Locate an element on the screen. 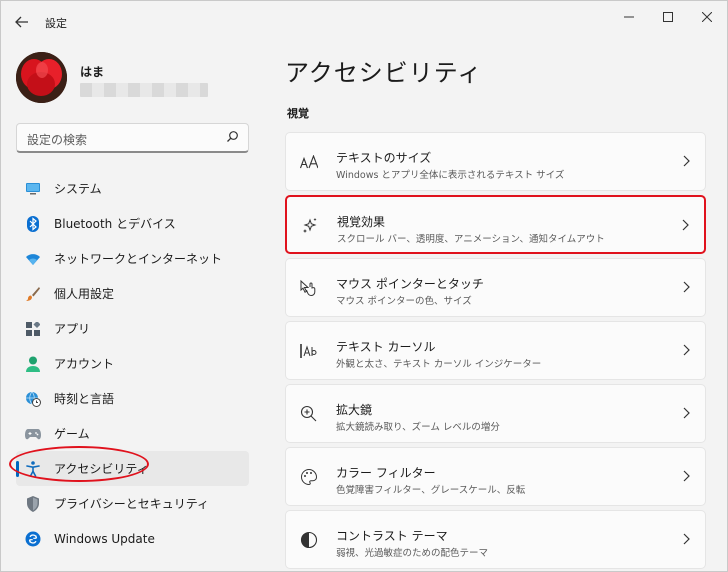  sidebar-item-label: ネットワークとインターネット is located at coordinates (138, 259).